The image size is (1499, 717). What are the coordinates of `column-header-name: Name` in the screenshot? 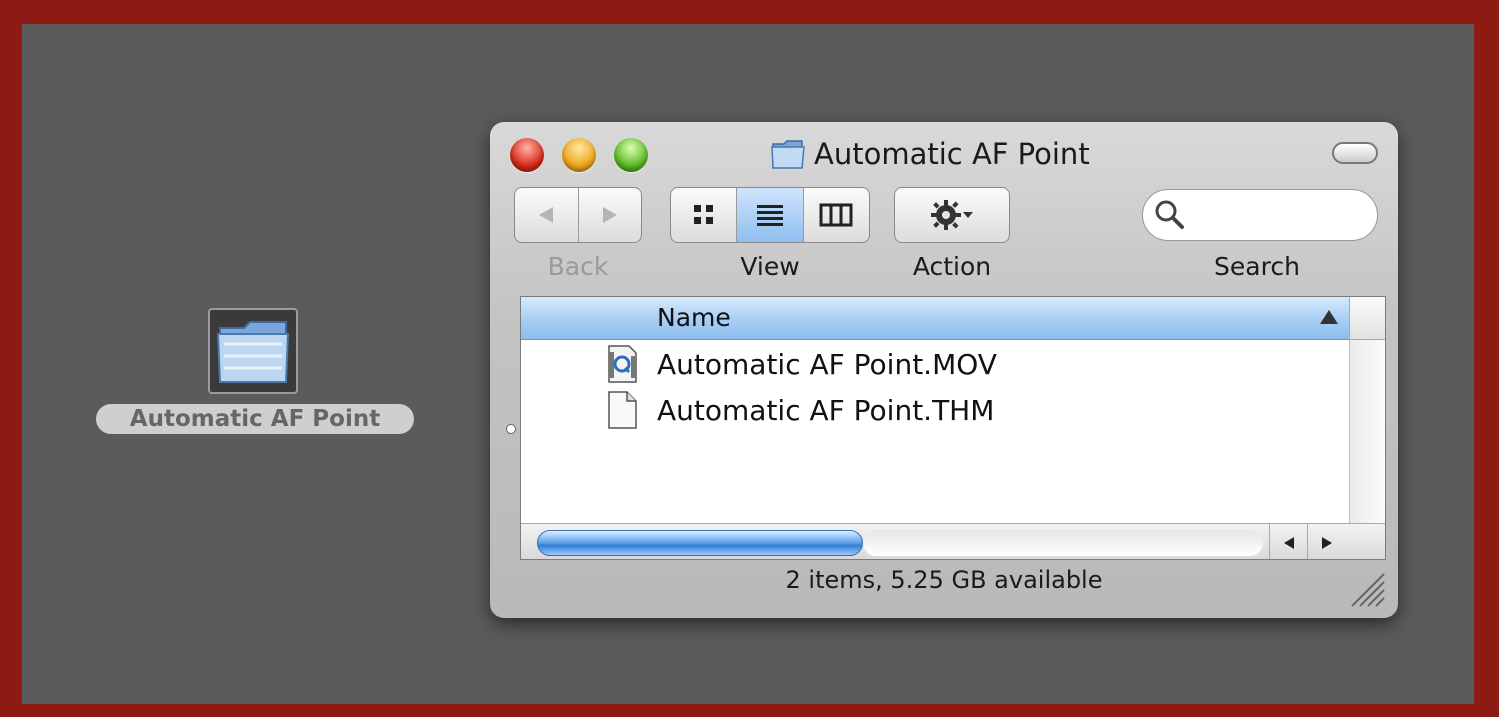 It's located at (935, 318).